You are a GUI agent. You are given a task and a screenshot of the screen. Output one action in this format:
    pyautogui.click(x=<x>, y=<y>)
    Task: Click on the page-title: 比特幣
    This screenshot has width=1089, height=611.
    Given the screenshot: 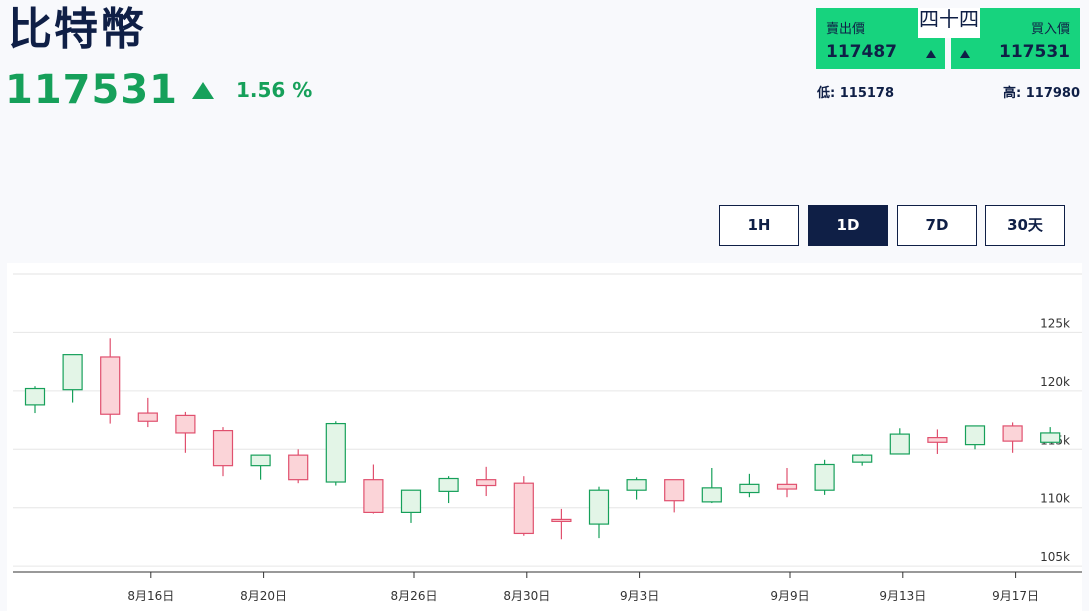 What is the action you would take?
    pyautogui.click(x=77, y=29)
    